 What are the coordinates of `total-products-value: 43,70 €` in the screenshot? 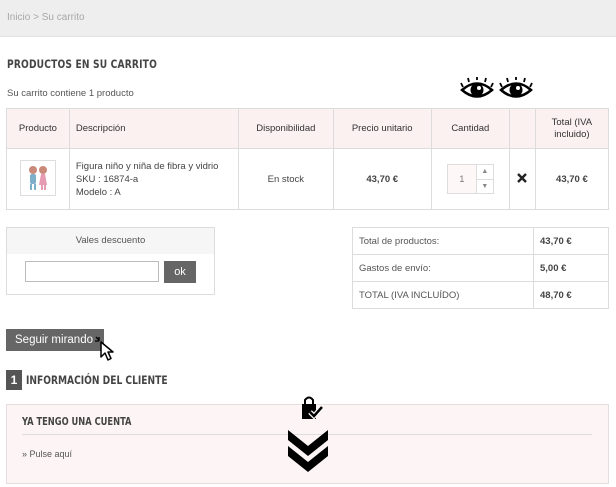 It's located at (571, 241).